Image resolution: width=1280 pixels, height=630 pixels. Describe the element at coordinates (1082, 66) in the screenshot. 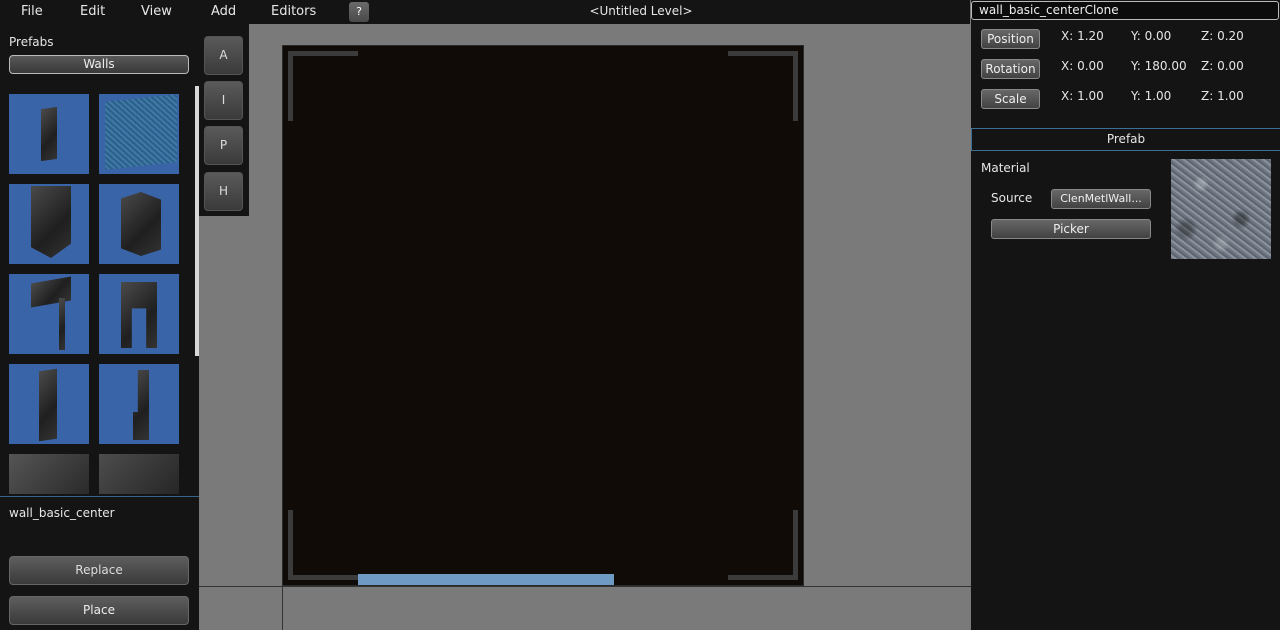

I see `rotation-x: X: 0.00` at that location.